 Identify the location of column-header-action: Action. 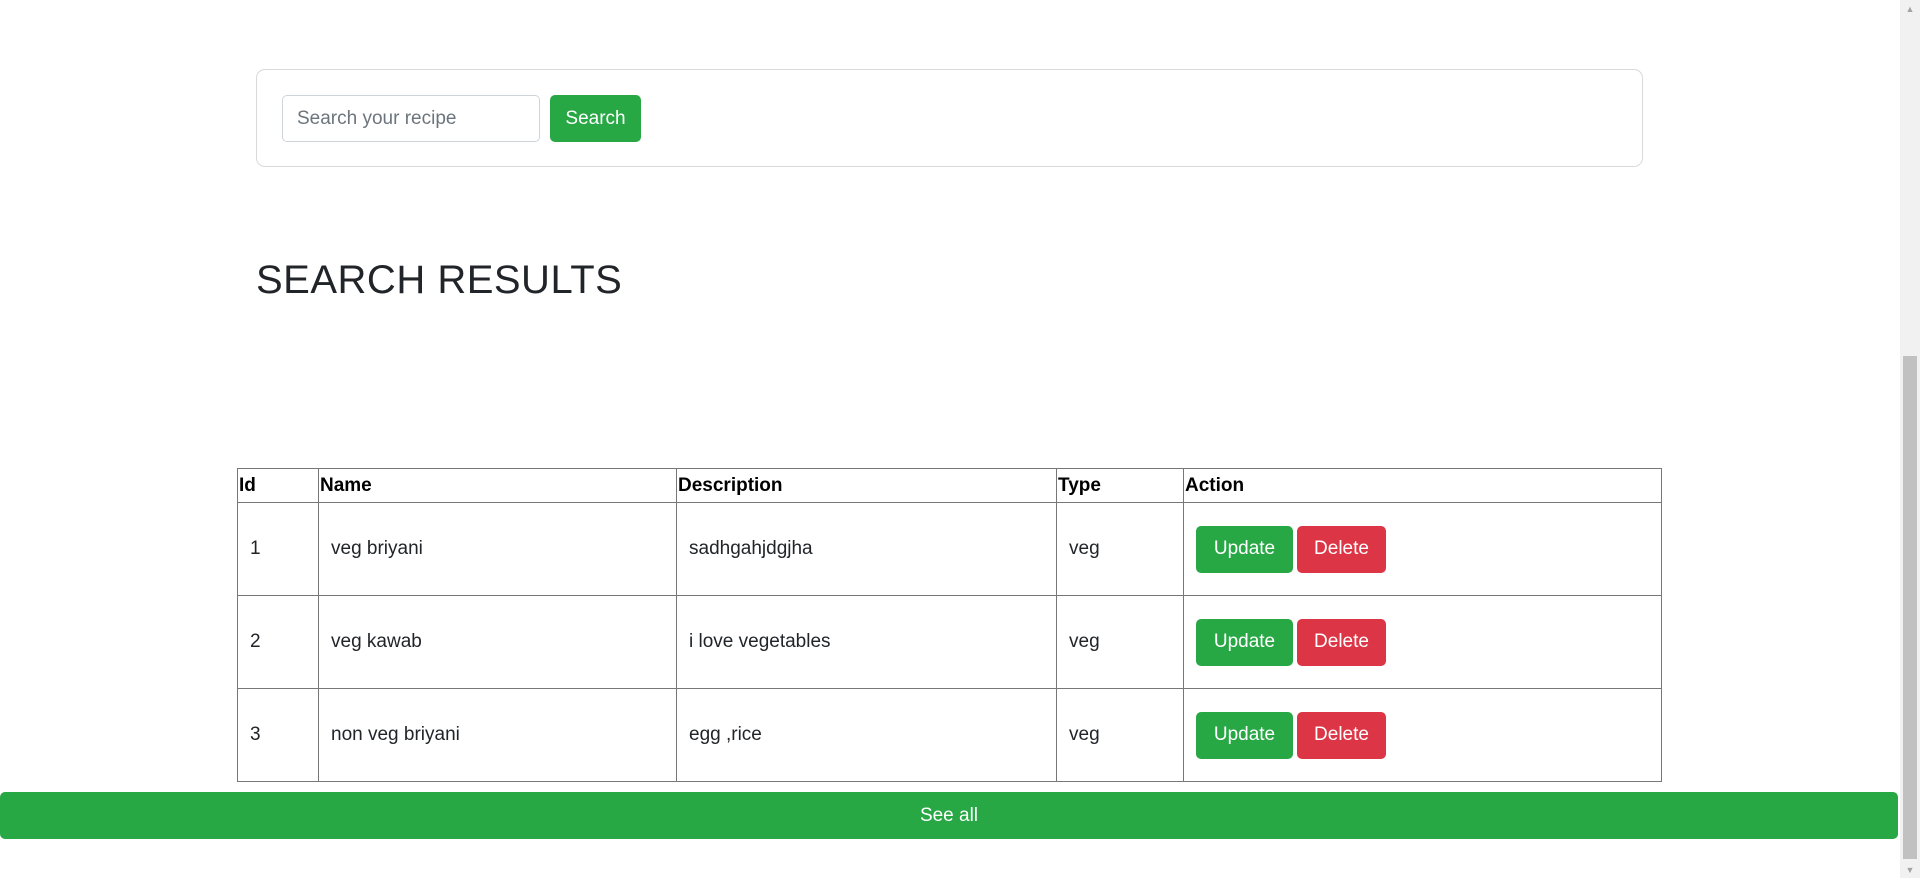
(1422, 485).